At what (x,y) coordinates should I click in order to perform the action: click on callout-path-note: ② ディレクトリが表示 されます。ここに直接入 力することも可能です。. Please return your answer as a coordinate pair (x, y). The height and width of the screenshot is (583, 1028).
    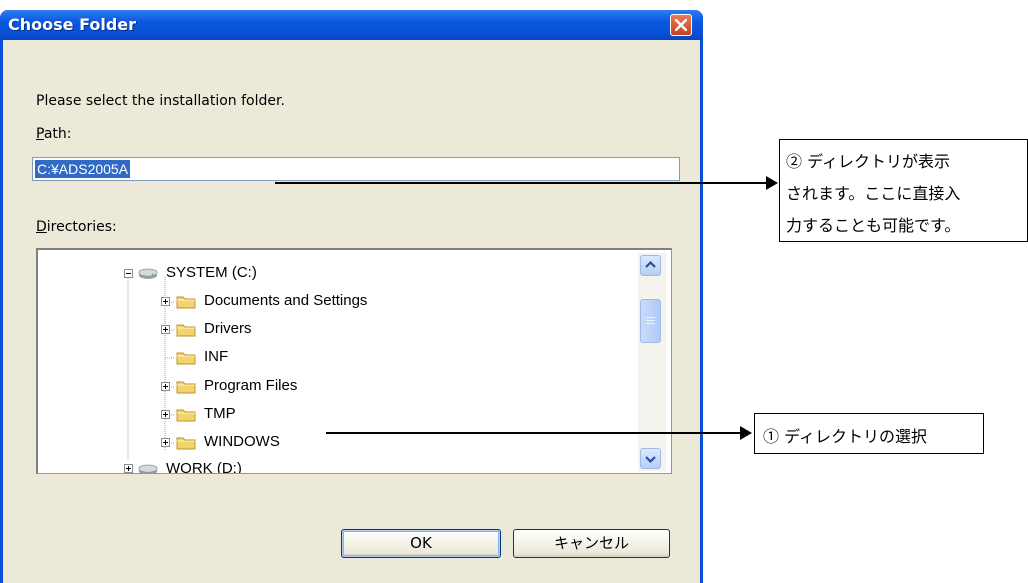
    Looking at the image, I should click on (903, 190).